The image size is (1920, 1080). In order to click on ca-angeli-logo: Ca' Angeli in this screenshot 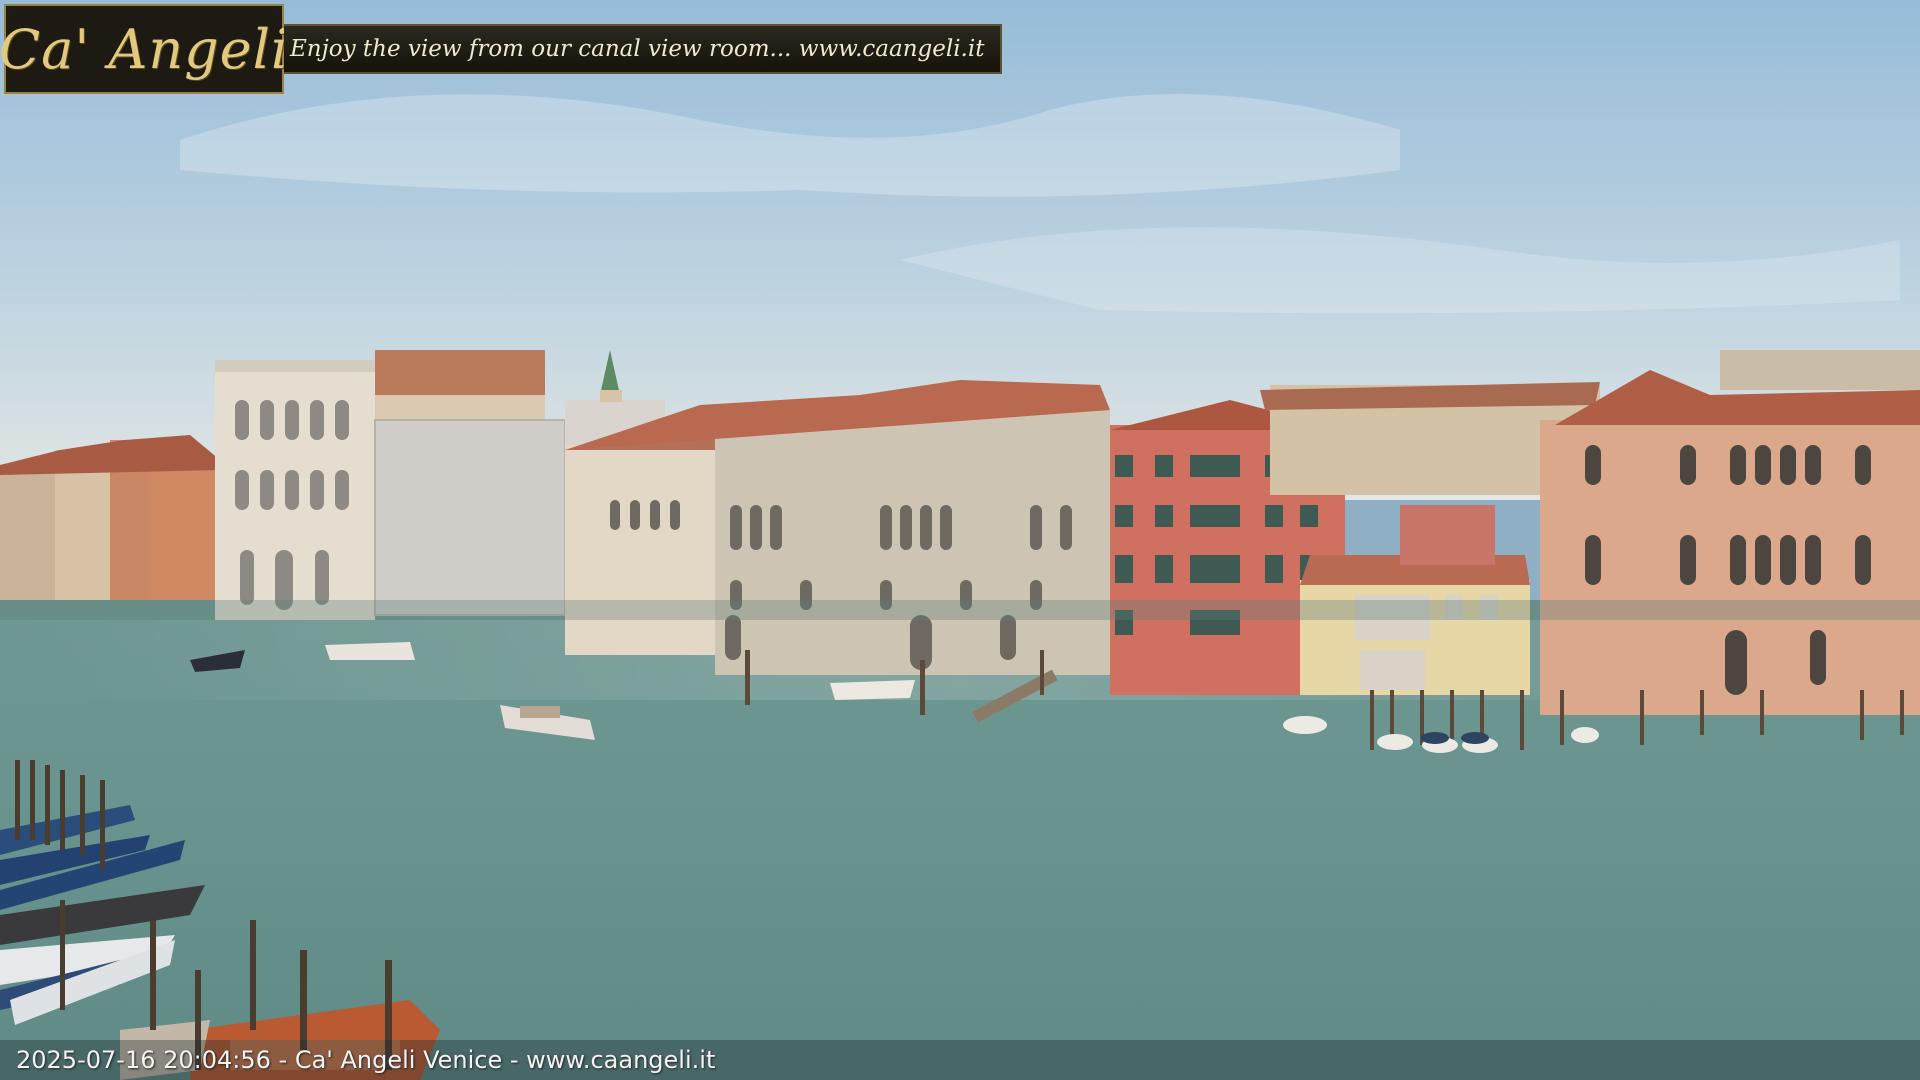, I will do `click(144, 49)`.